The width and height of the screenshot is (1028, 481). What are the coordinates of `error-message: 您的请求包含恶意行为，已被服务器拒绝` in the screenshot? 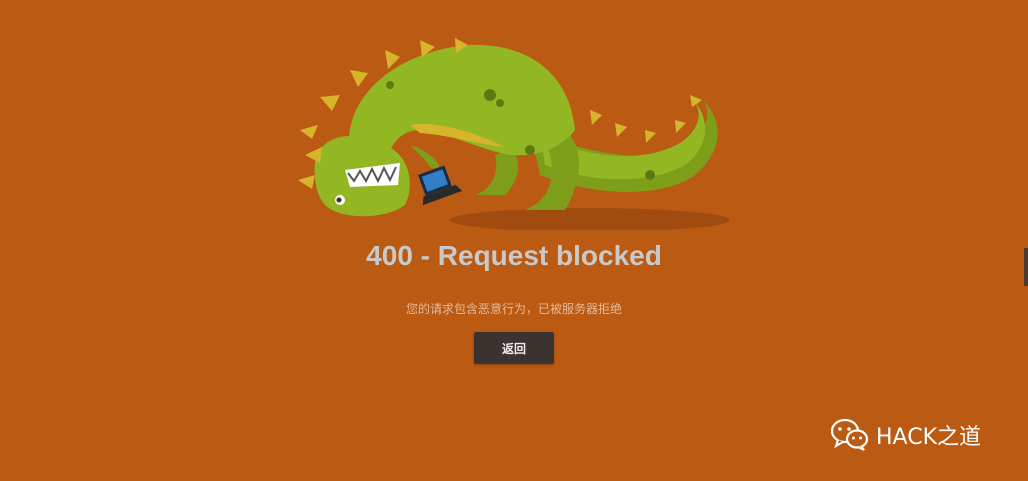 It's located at (513, 309).